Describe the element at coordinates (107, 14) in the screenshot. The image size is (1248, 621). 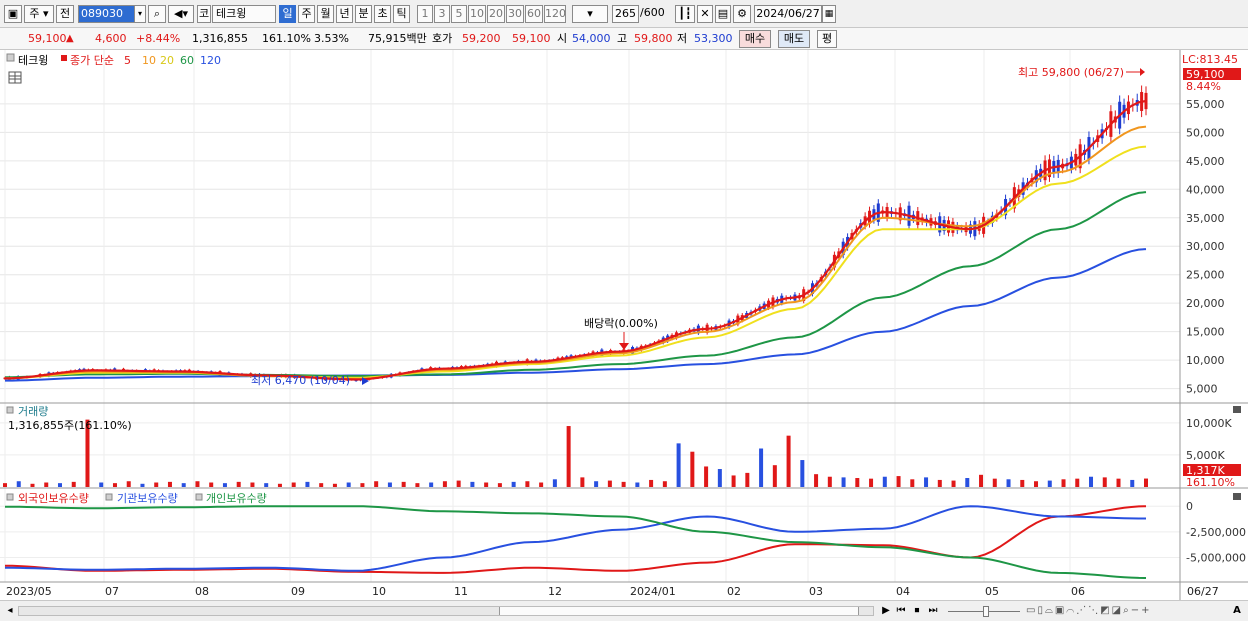
I see `stock-code-input: 089030` at that location.